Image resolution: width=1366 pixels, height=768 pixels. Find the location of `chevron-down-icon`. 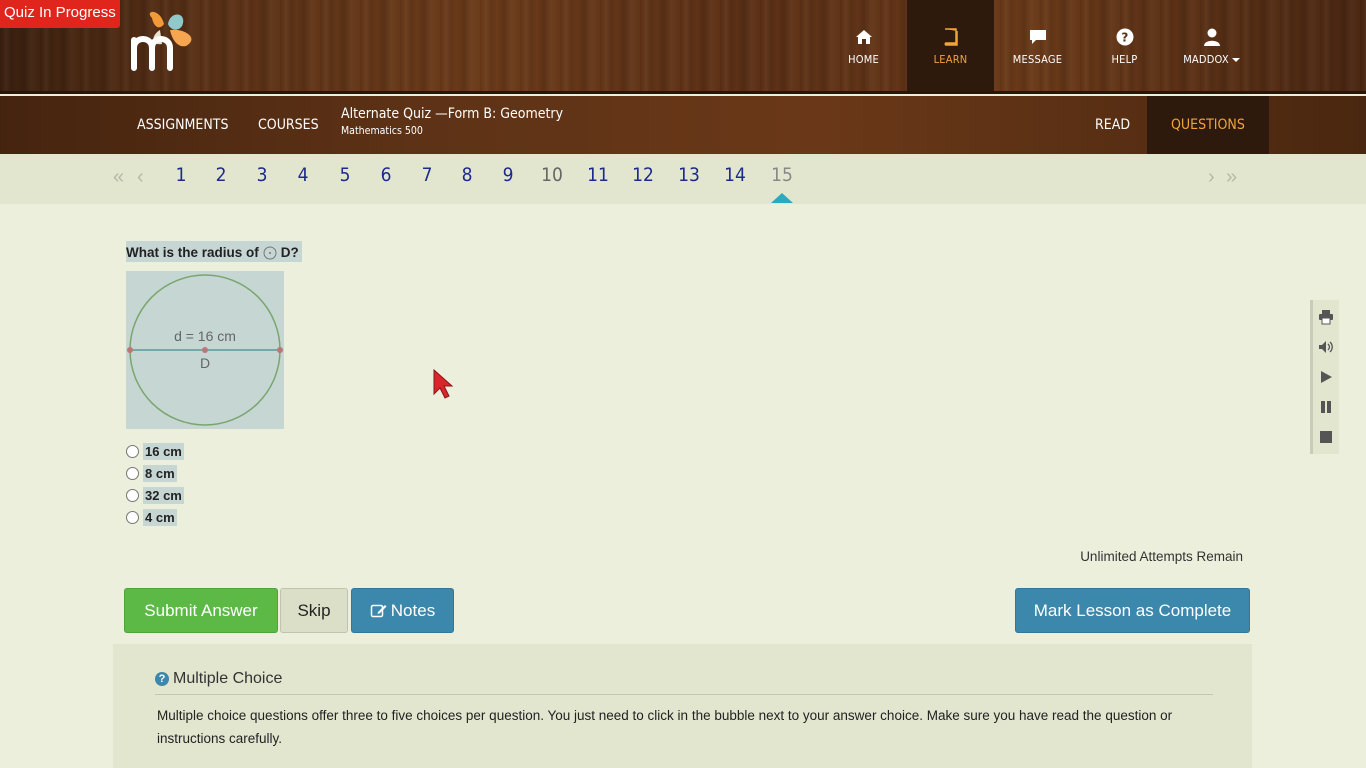

chevron-down-icon is located at coordinates (1235, 60).